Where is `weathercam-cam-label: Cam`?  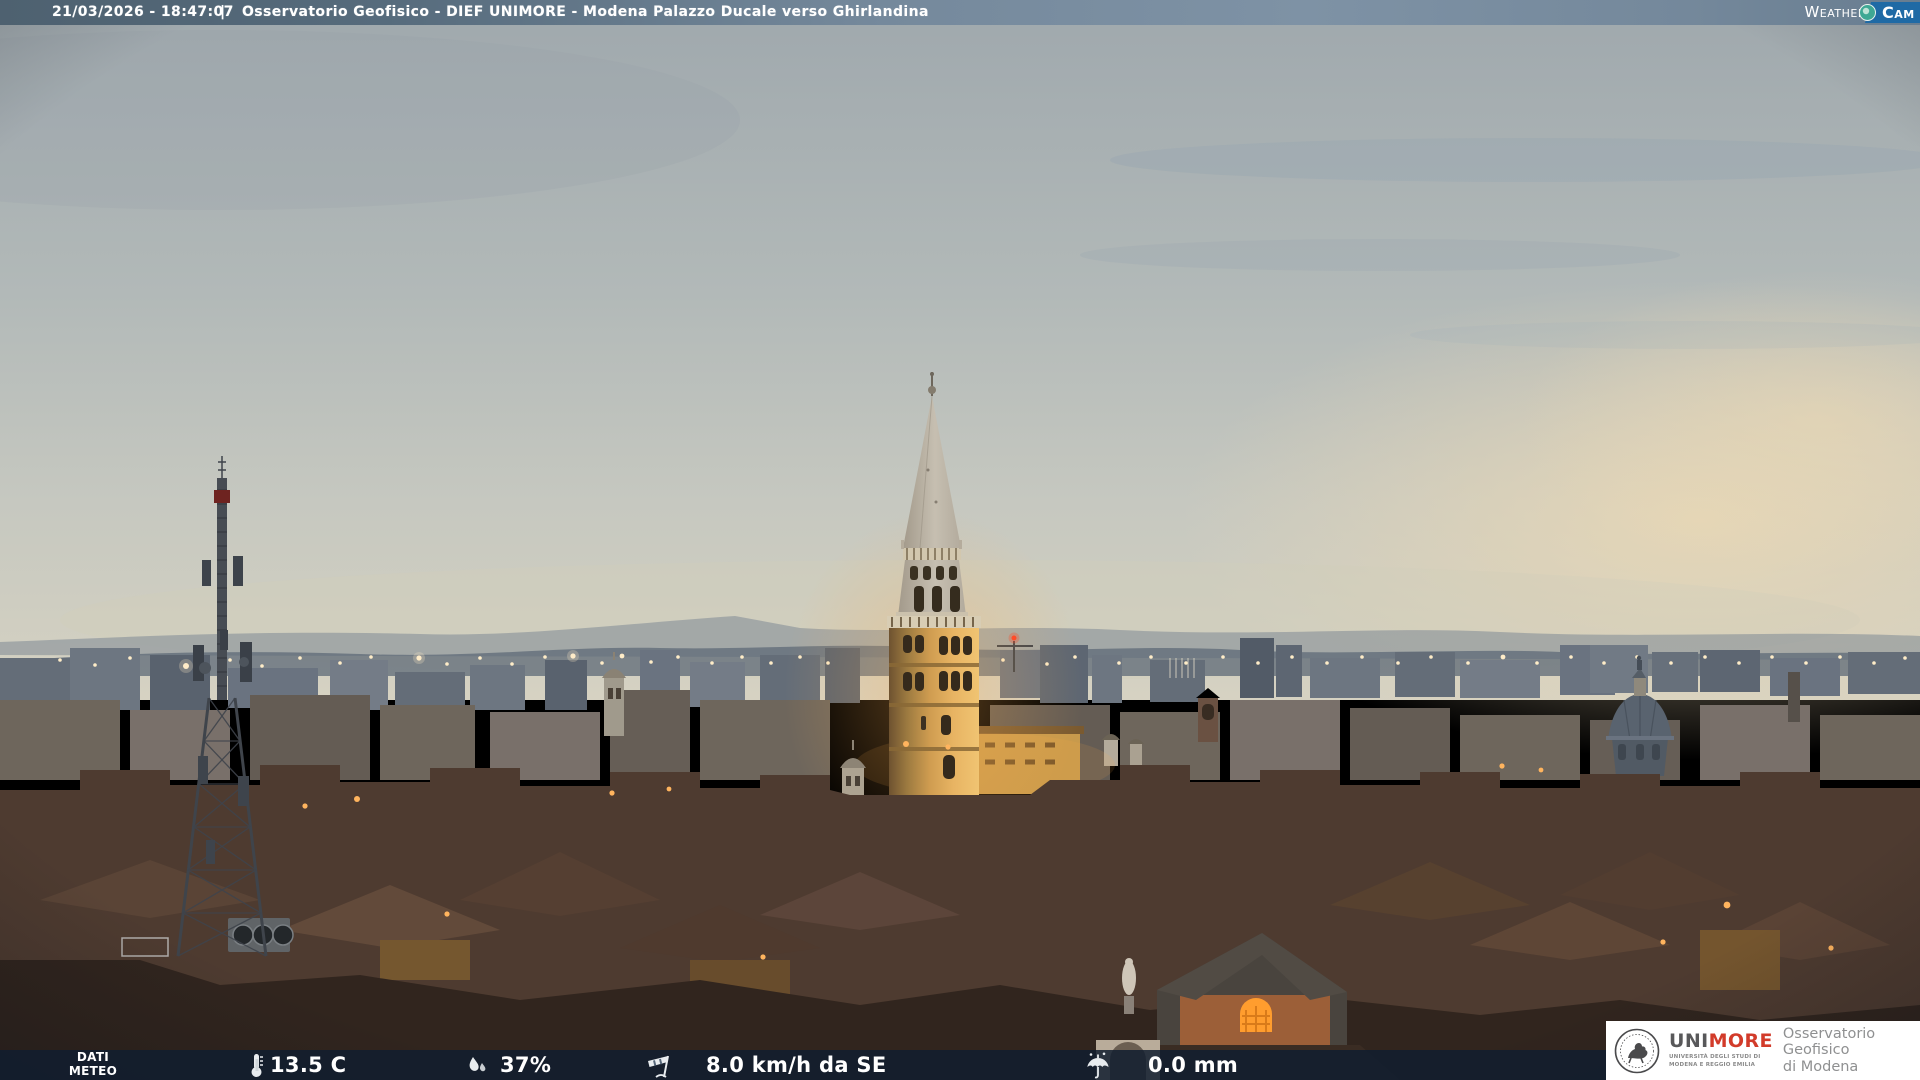
weathercam-cam-label: Cam is located at coordinates (1898, 12).